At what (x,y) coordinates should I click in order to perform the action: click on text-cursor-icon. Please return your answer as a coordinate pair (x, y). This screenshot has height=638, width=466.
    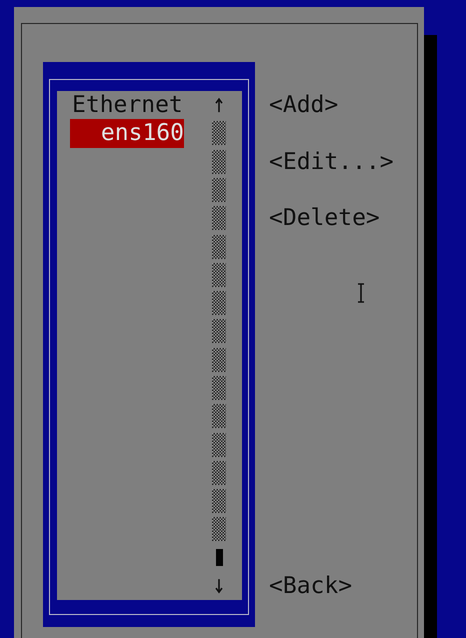
    Looking at the image, I should click on (361, 293).